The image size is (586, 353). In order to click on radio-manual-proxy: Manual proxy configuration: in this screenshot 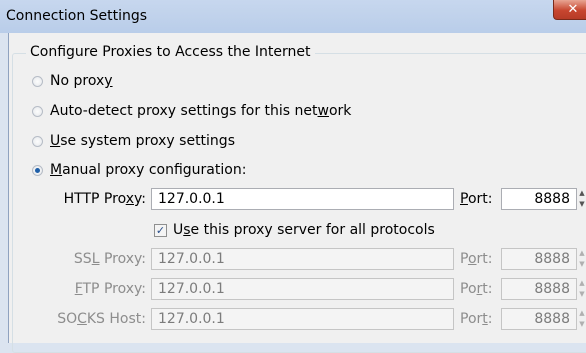, I will do `click(139, 170)`.